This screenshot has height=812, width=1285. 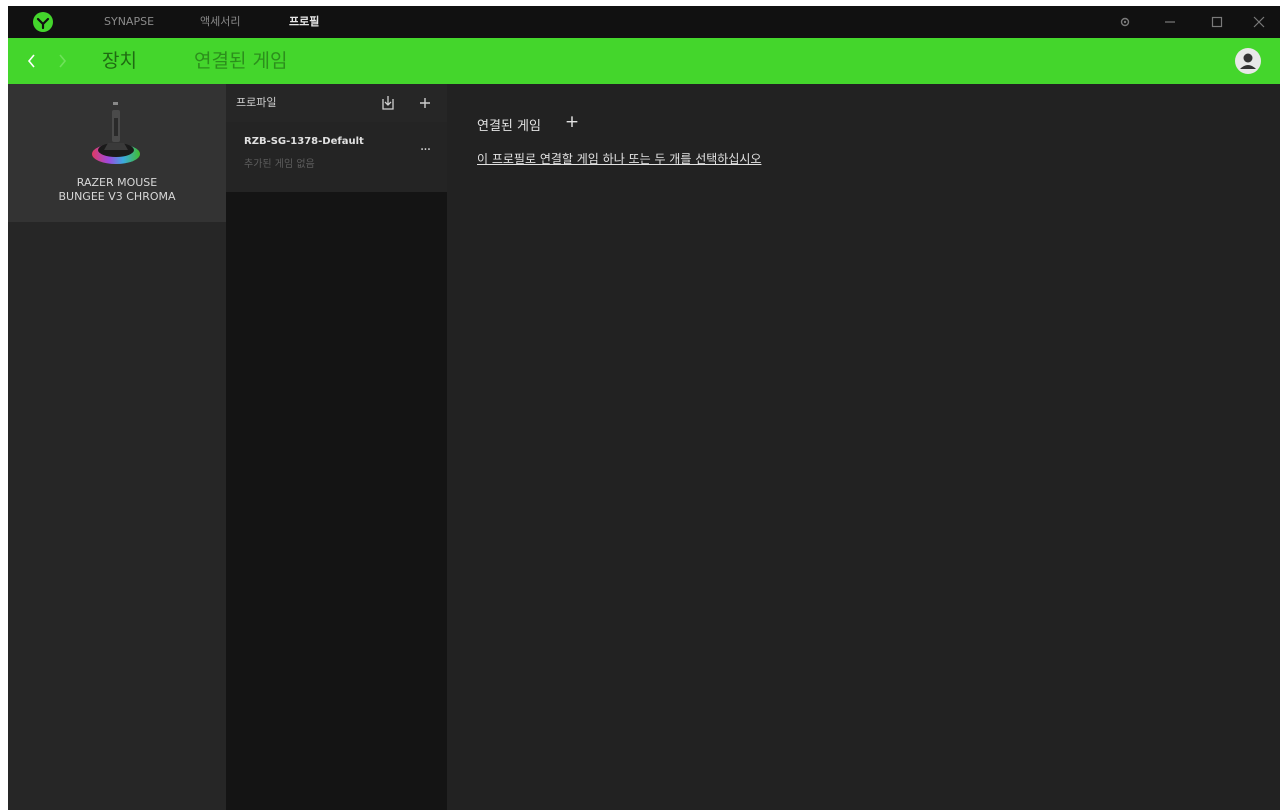 What do you see at coordinates (116, 133) in the screenshot?
I see `mouse-bungee-image` at bounding box center [116, 133].